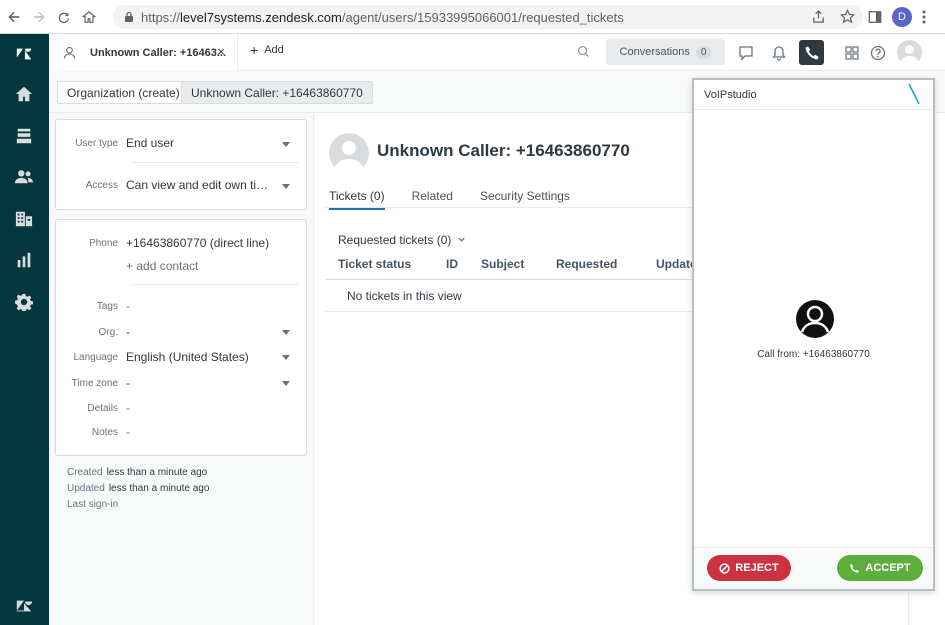 This screenshot has width=945, height=625. What do you see at coordinates (24, 260) in the screenshot?
I see `reporting-icon` at bounding box center [24, 260].